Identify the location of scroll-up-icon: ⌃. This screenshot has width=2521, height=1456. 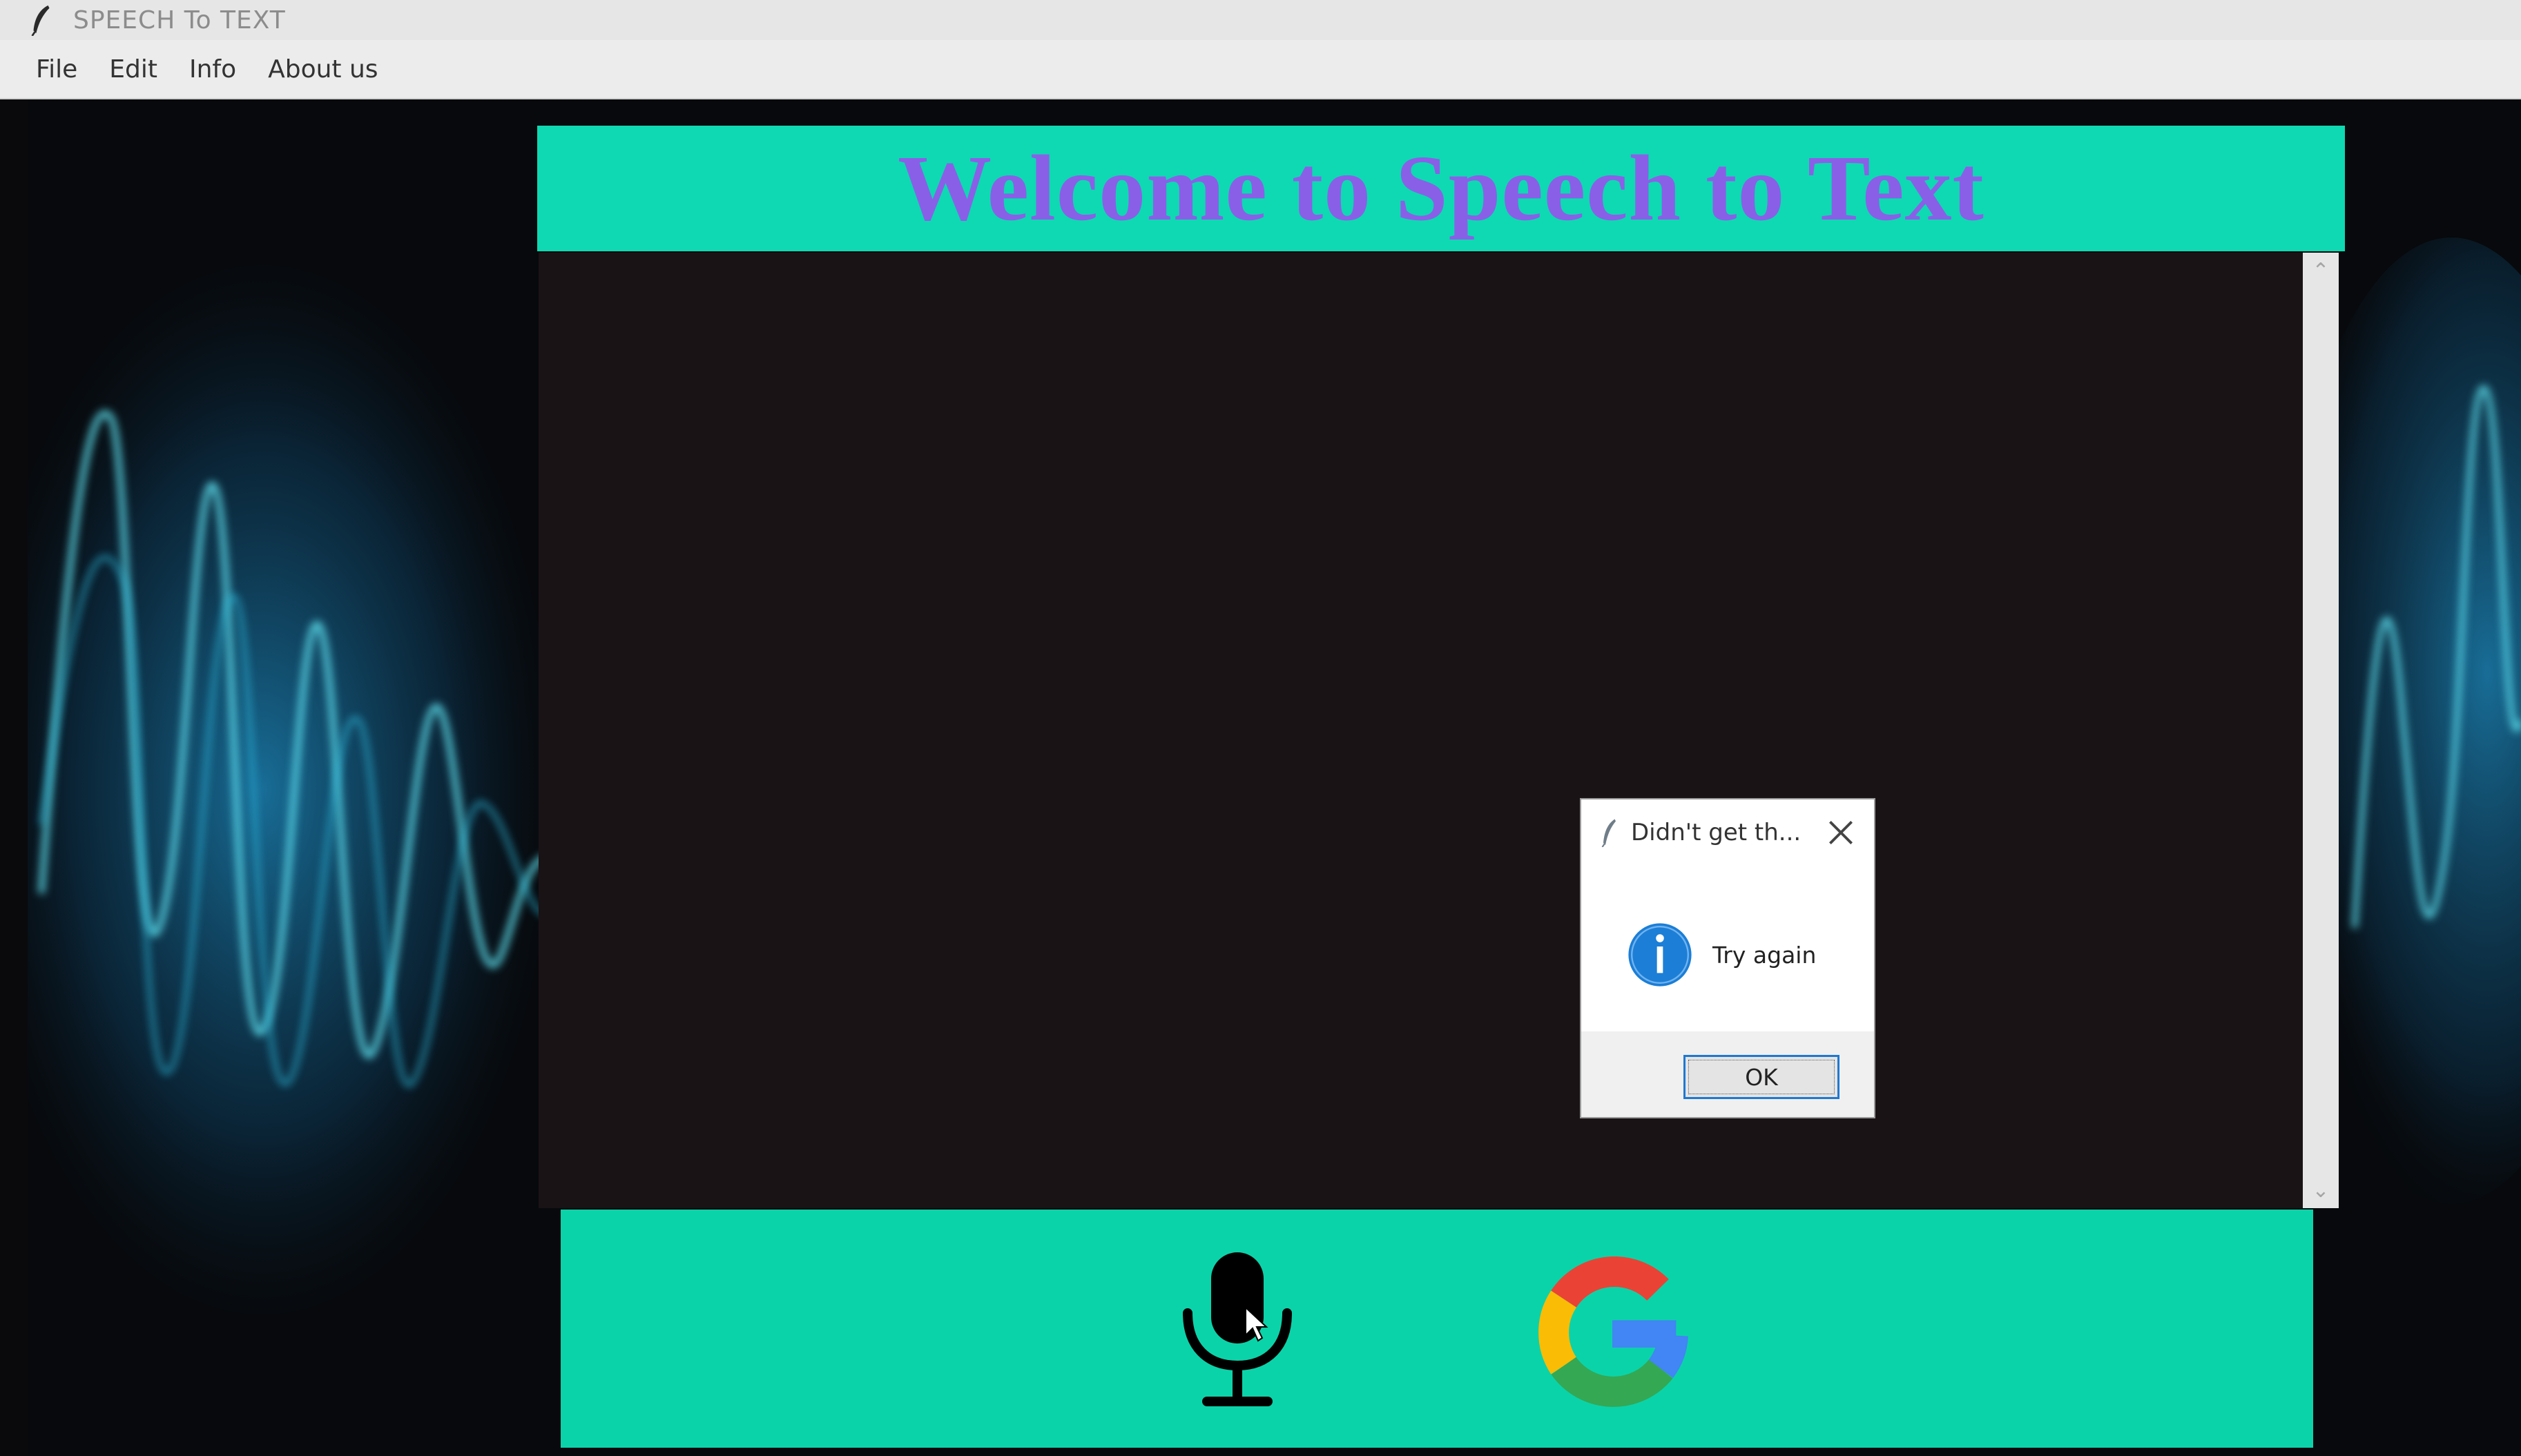
(2321, 271).